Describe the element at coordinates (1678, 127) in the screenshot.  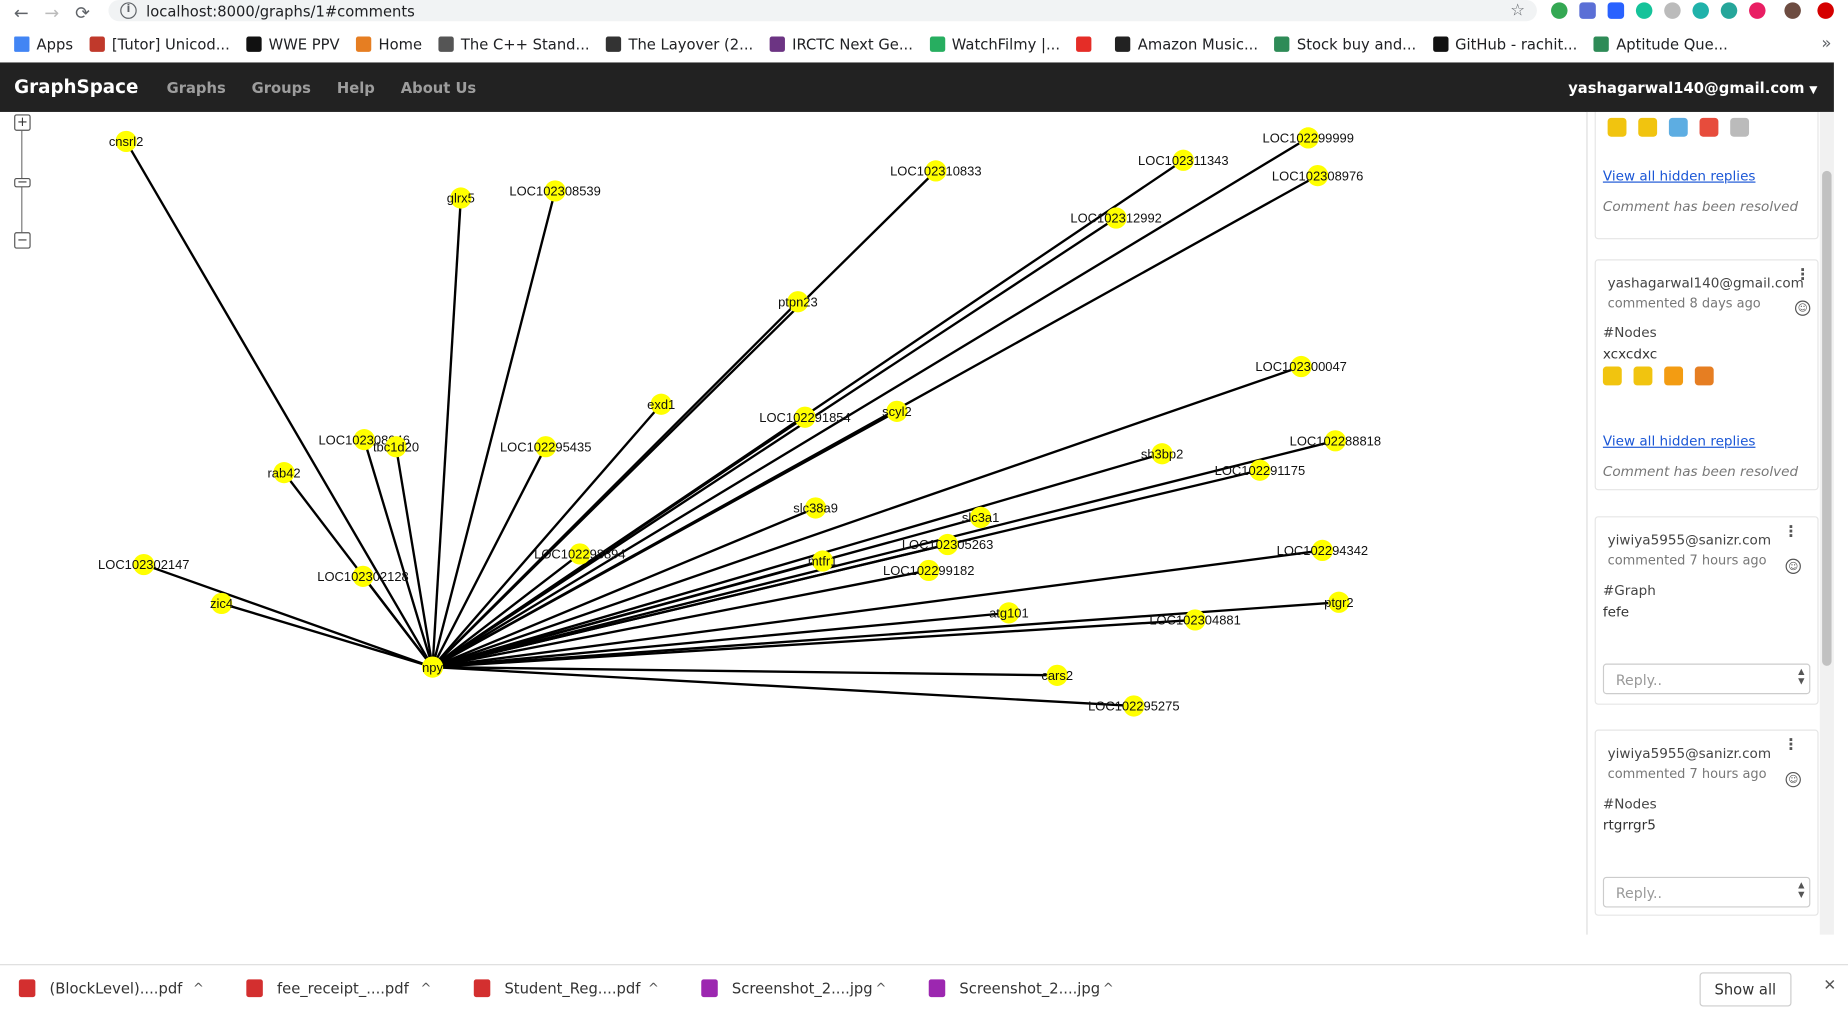
I see `rocket-icon` at that location.